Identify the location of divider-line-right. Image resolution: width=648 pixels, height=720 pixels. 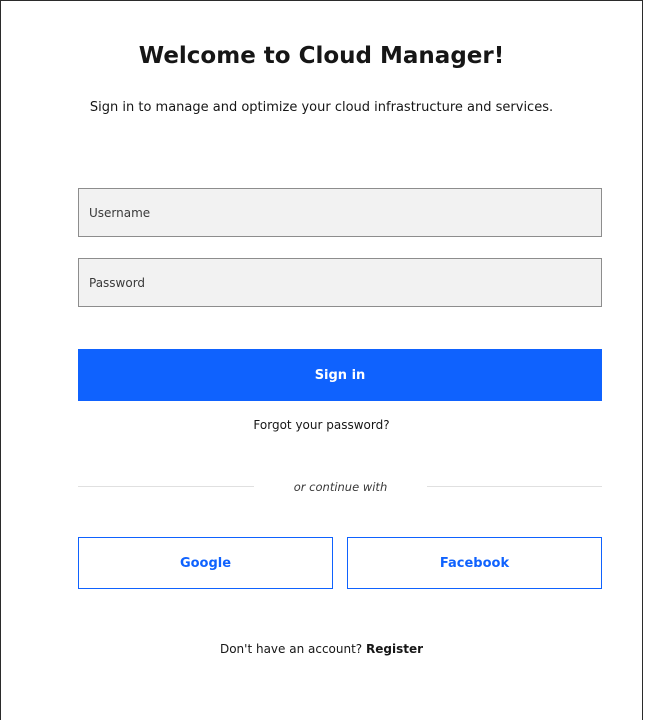
(514, 486).